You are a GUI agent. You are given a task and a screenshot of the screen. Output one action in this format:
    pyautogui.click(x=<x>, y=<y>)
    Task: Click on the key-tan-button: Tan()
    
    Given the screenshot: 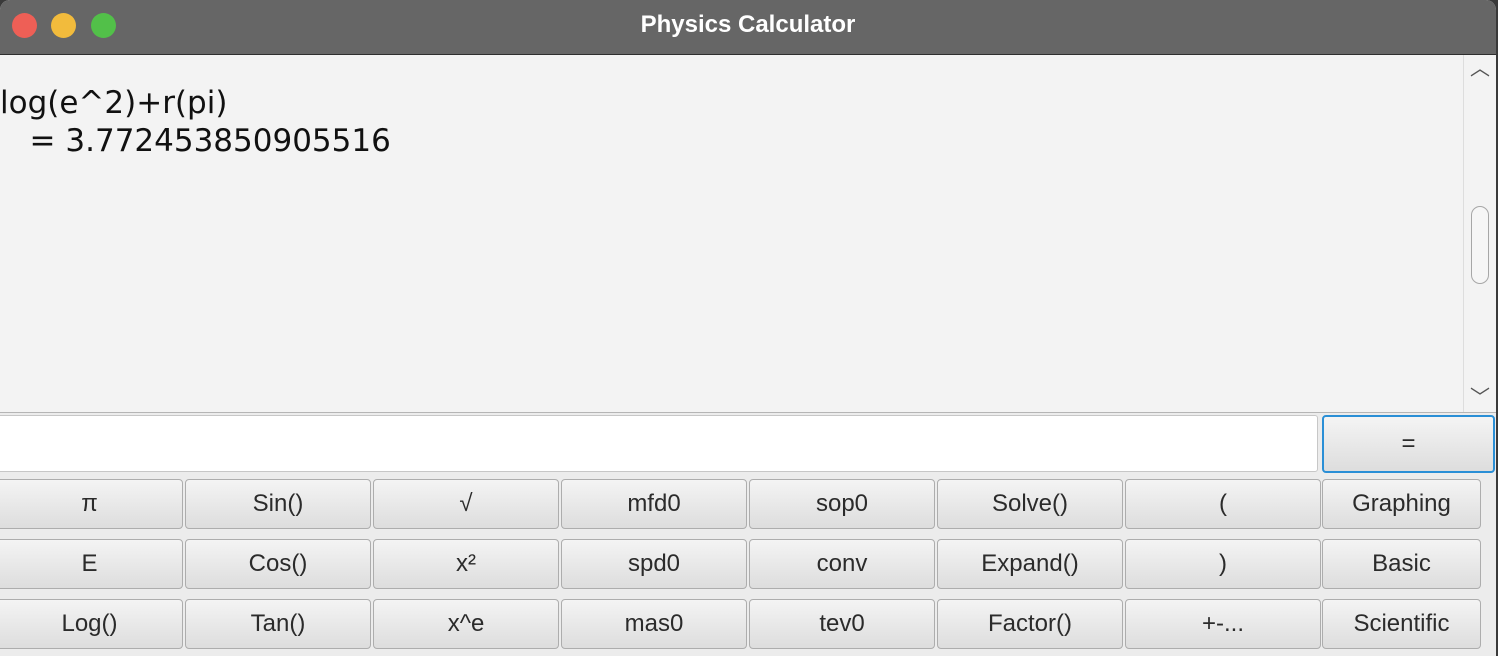 What is the action you would take?
    pyautogui.click(x=278, y=624)
    